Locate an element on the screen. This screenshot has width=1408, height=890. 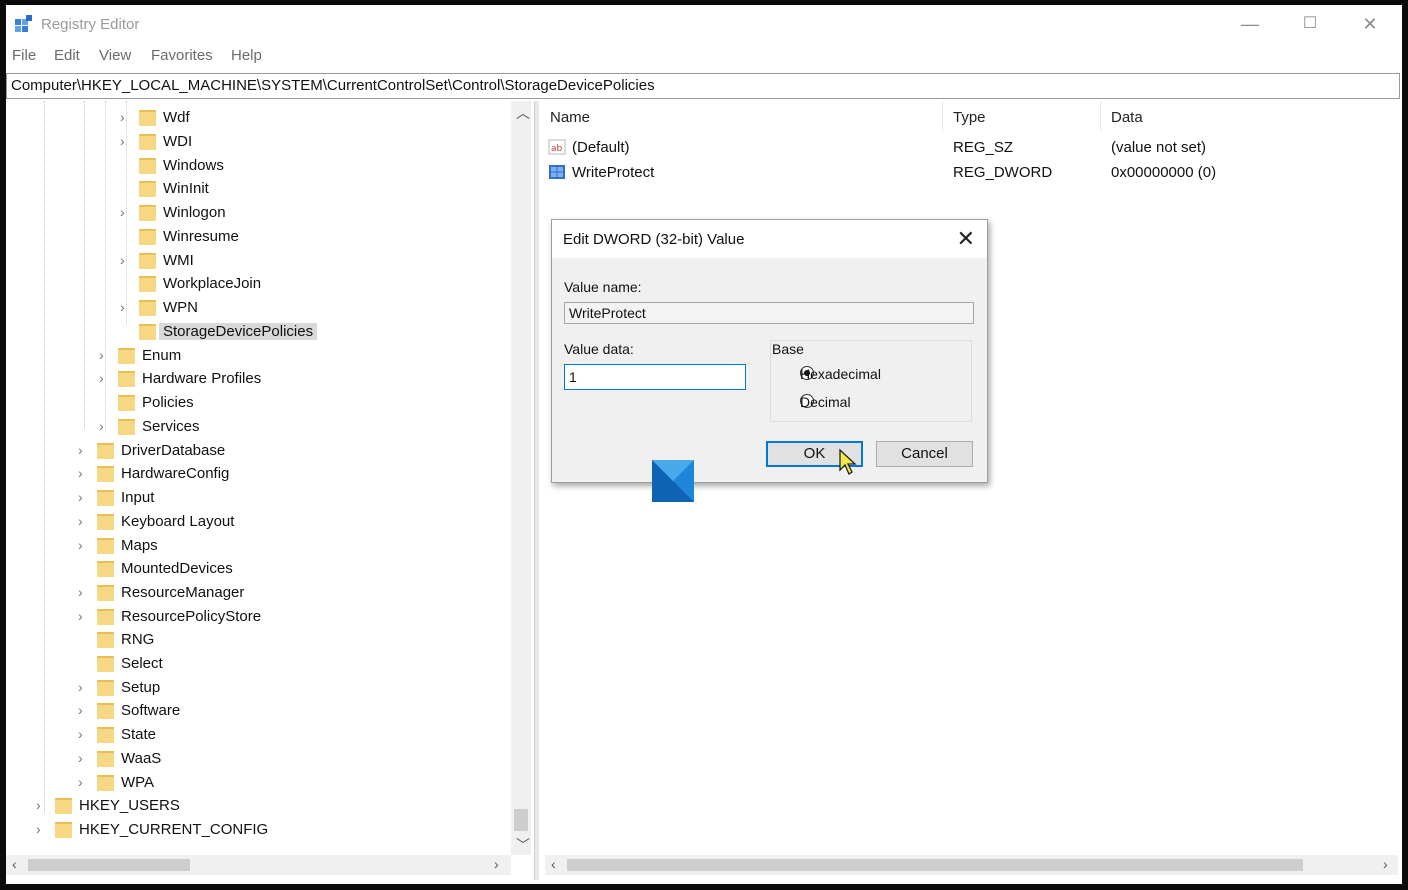
tree-item-label: Services is located at coordinates (171, 426).